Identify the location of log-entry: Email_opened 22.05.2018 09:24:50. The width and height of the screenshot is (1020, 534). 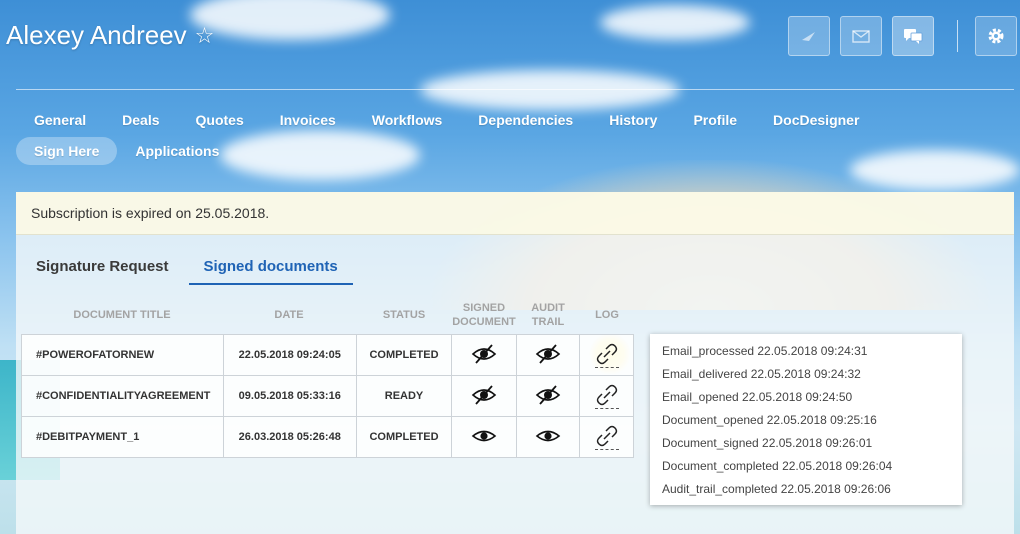
(757, 397).